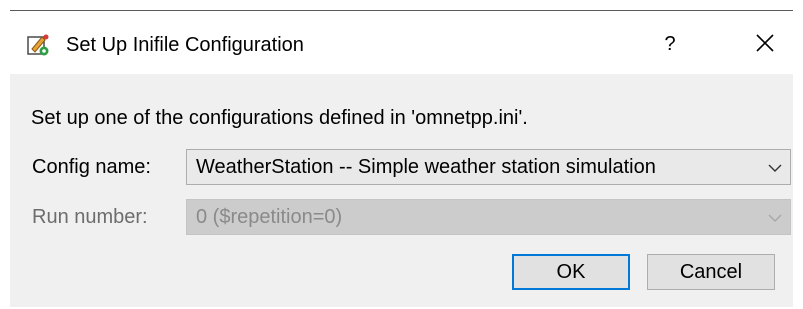 The height and width of the screenshot is (309, 803). Describe the element at coordinates (670, 44) in the screenshot. I see `help-button: ?` at that location.